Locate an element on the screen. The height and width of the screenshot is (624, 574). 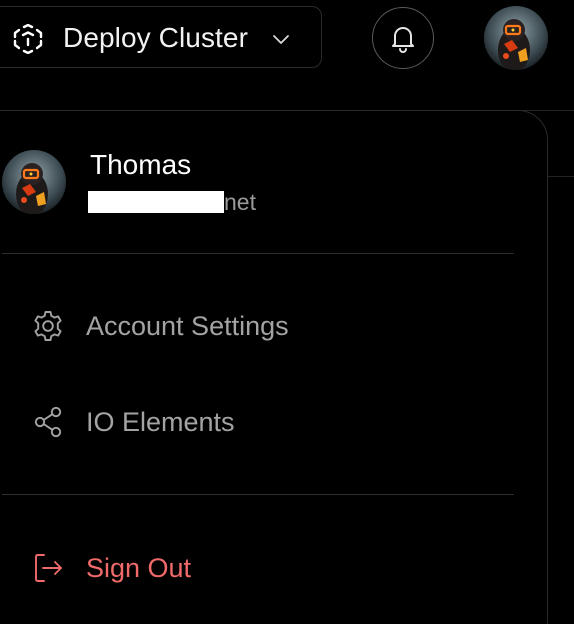
email-redaction is located at coordinates (156, 202).